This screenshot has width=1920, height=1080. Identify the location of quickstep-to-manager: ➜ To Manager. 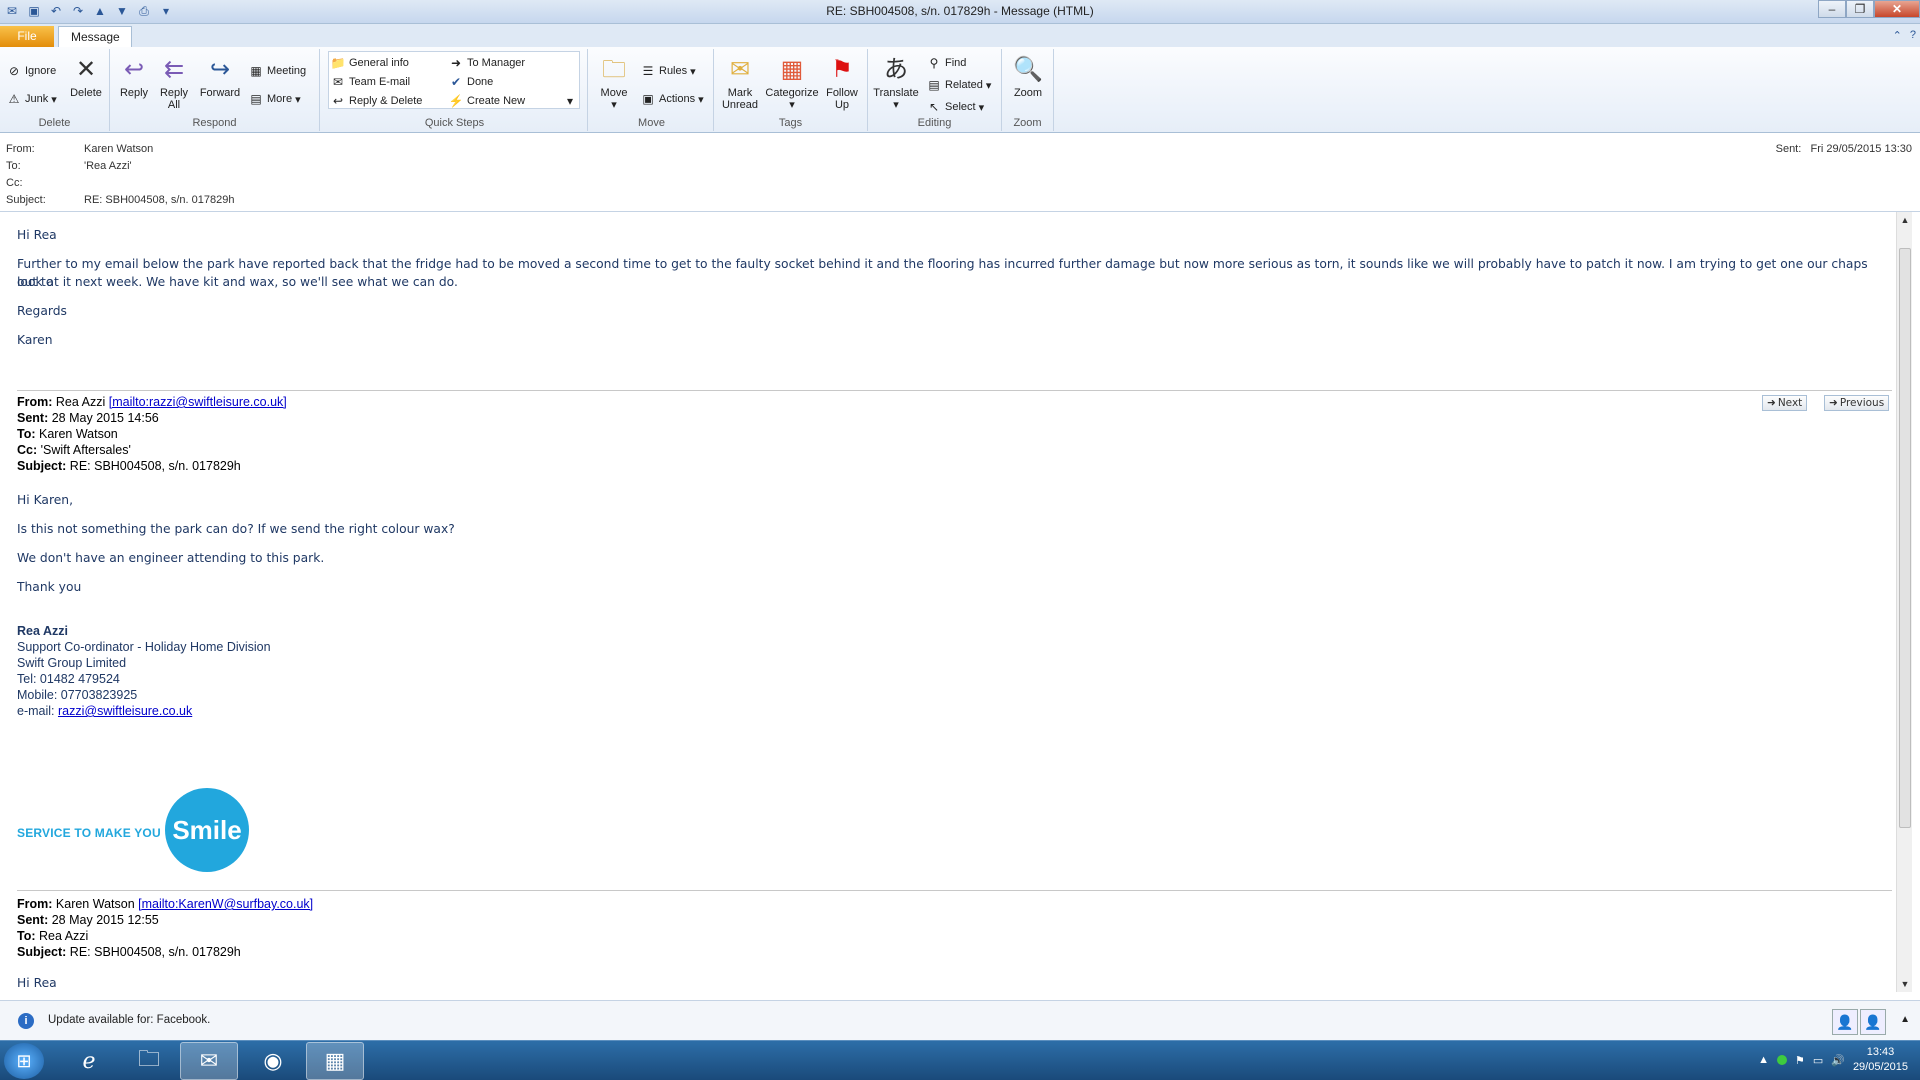
(486, 63).